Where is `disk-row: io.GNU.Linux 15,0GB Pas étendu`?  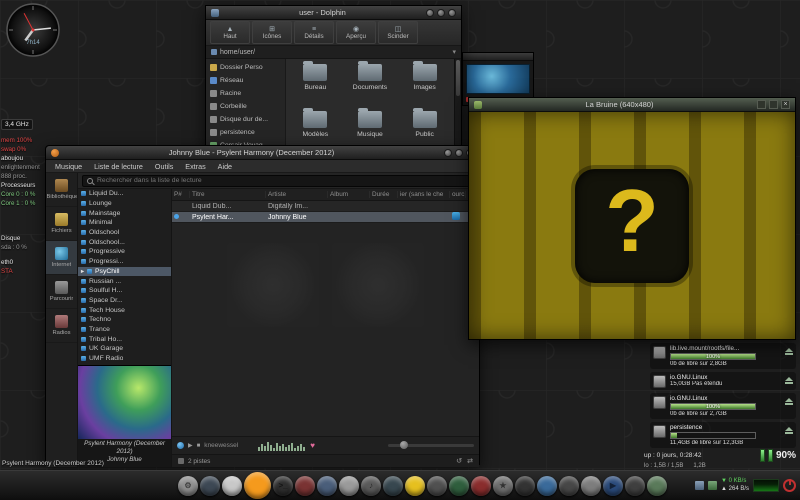
disk-row: io.GNU.Linux 15,0GB Pas étendu is located at coordinates (723, 381).